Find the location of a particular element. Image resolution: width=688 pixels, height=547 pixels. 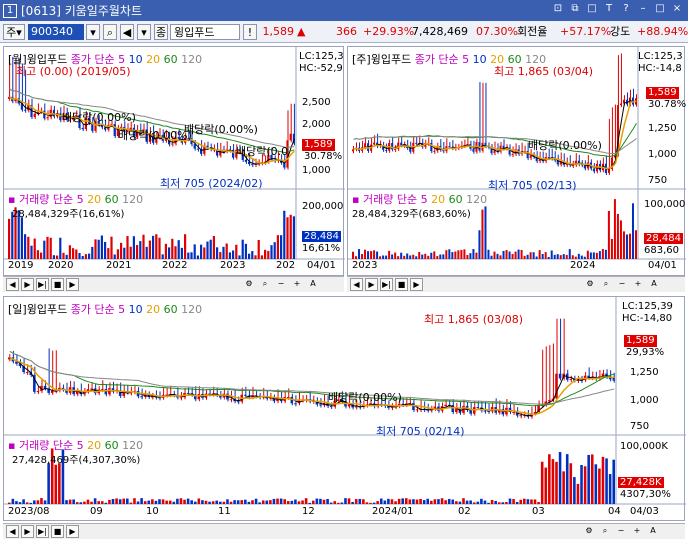

moving-average-line is located at coordinates (312, 386).